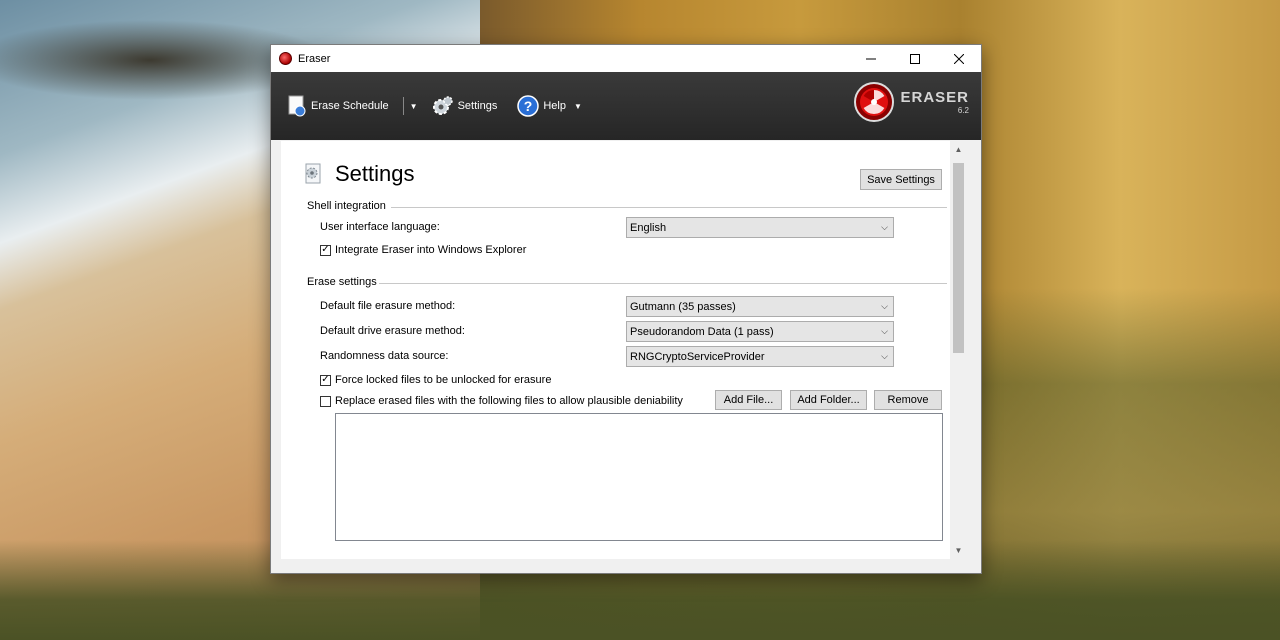 This screenshot has height=640, width=1280. Describe the element at coordinates (350, 106) in the screenshot. I see `erase-schedule-label: Erase Schedule` at that location.